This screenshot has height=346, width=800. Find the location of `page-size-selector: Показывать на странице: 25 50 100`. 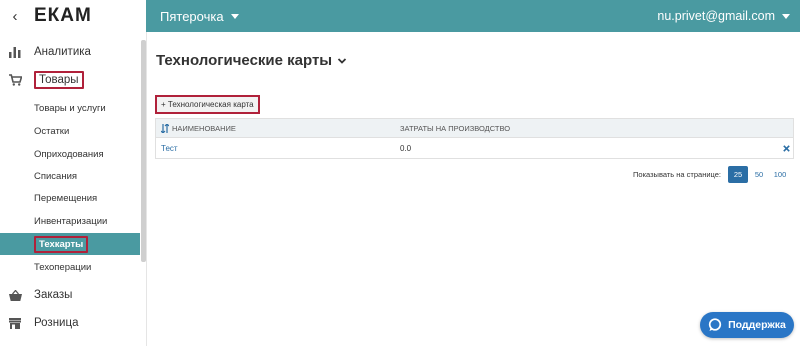

page-size-selector: Показывать на странице: 25 50 100 is located at coordinates (711, 174).